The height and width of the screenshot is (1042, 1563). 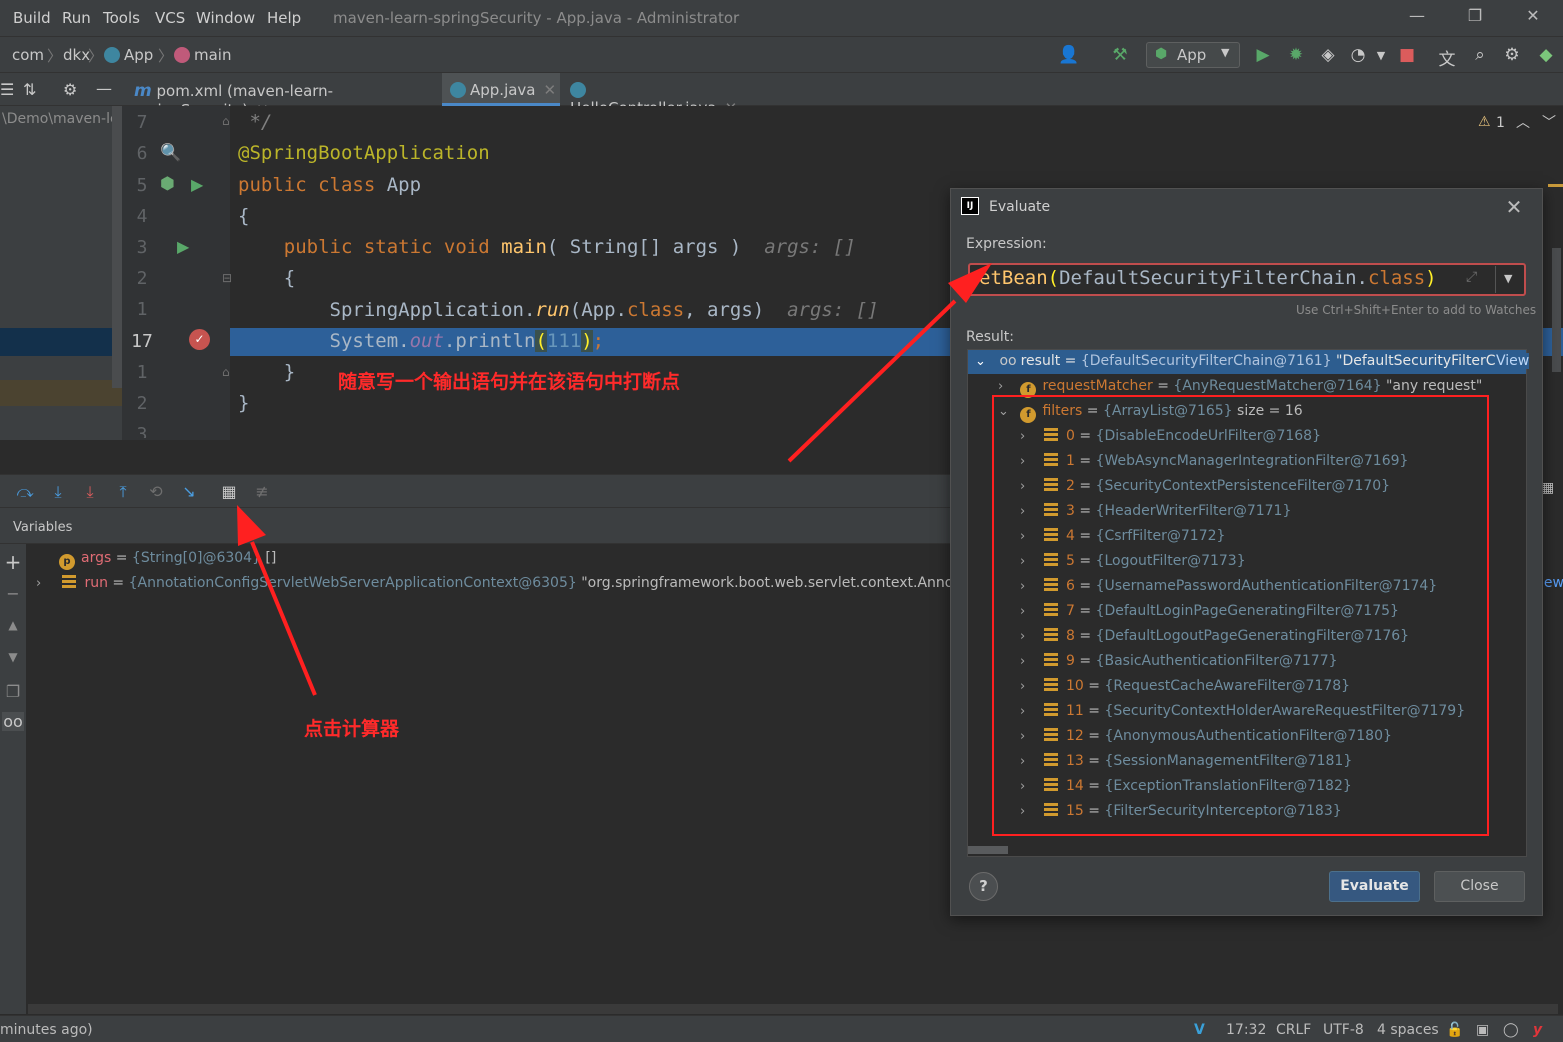 I want to click on spring-bean-icon: 🔍, so click(x=170, y=153).